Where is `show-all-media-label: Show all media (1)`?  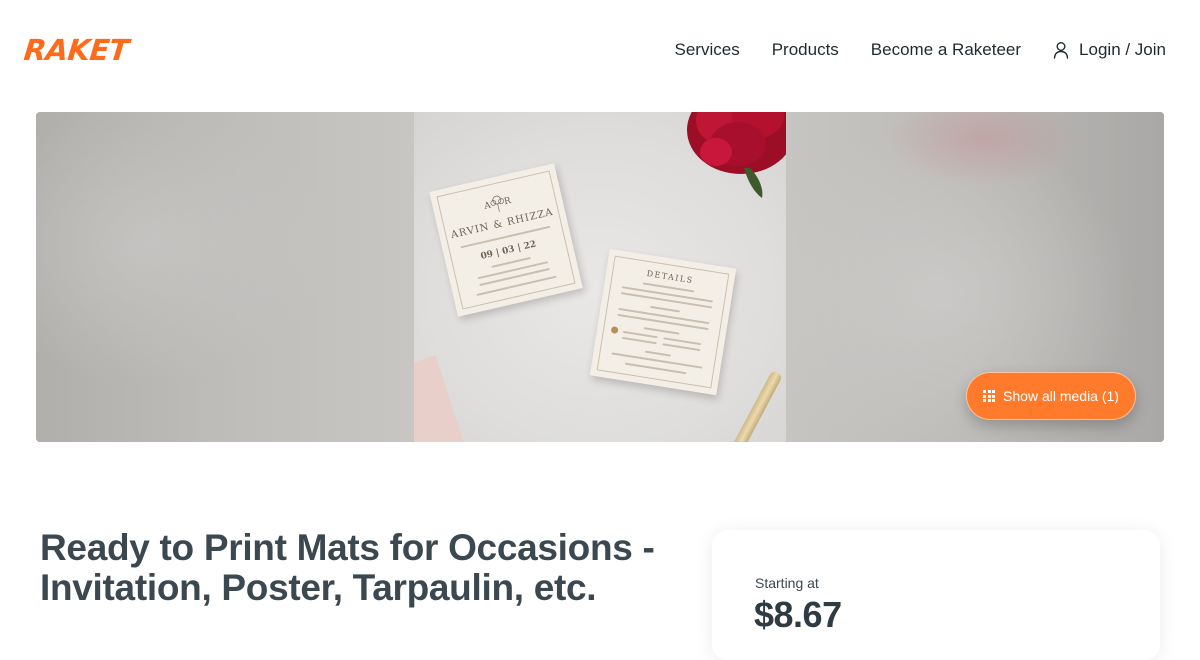 show-all-media-label: Show all media (1) is located at coordinates (1061, 396).